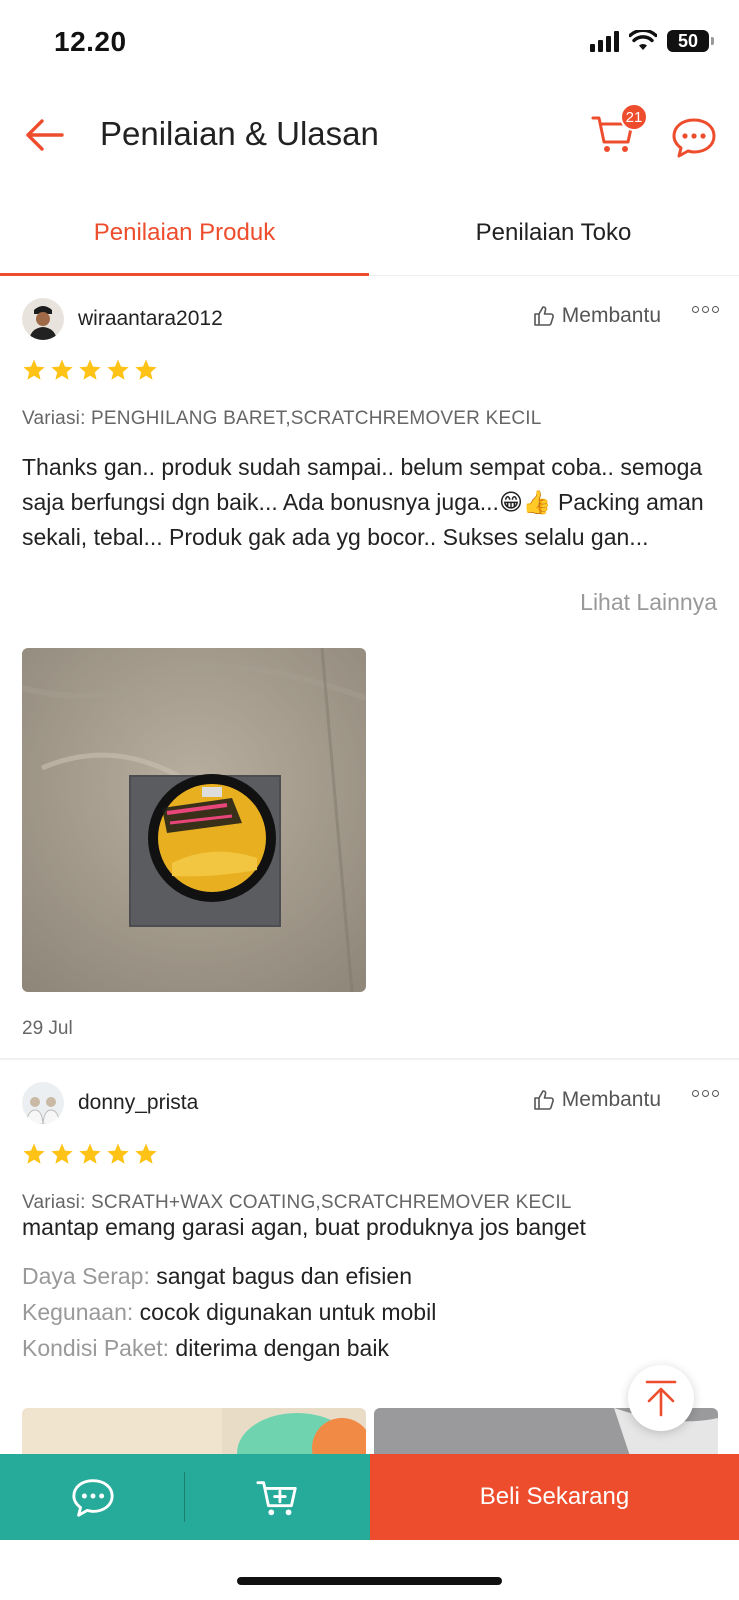  What do you see at coordinates (205, 1348) in the screenshot?
I see `attribute-row: Kondisi Paket: diterima dengan baik` at bounding box center [205, 1348].